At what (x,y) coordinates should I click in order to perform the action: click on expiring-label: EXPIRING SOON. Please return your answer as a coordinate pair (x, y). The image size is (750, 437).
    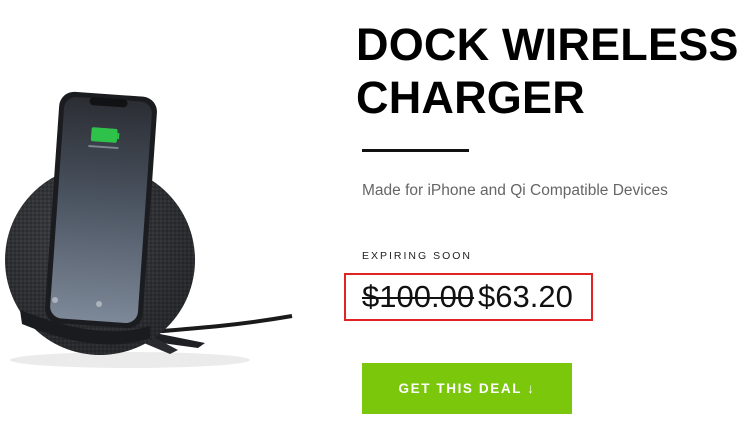
    Looking at the image, I should click on (417, 256).